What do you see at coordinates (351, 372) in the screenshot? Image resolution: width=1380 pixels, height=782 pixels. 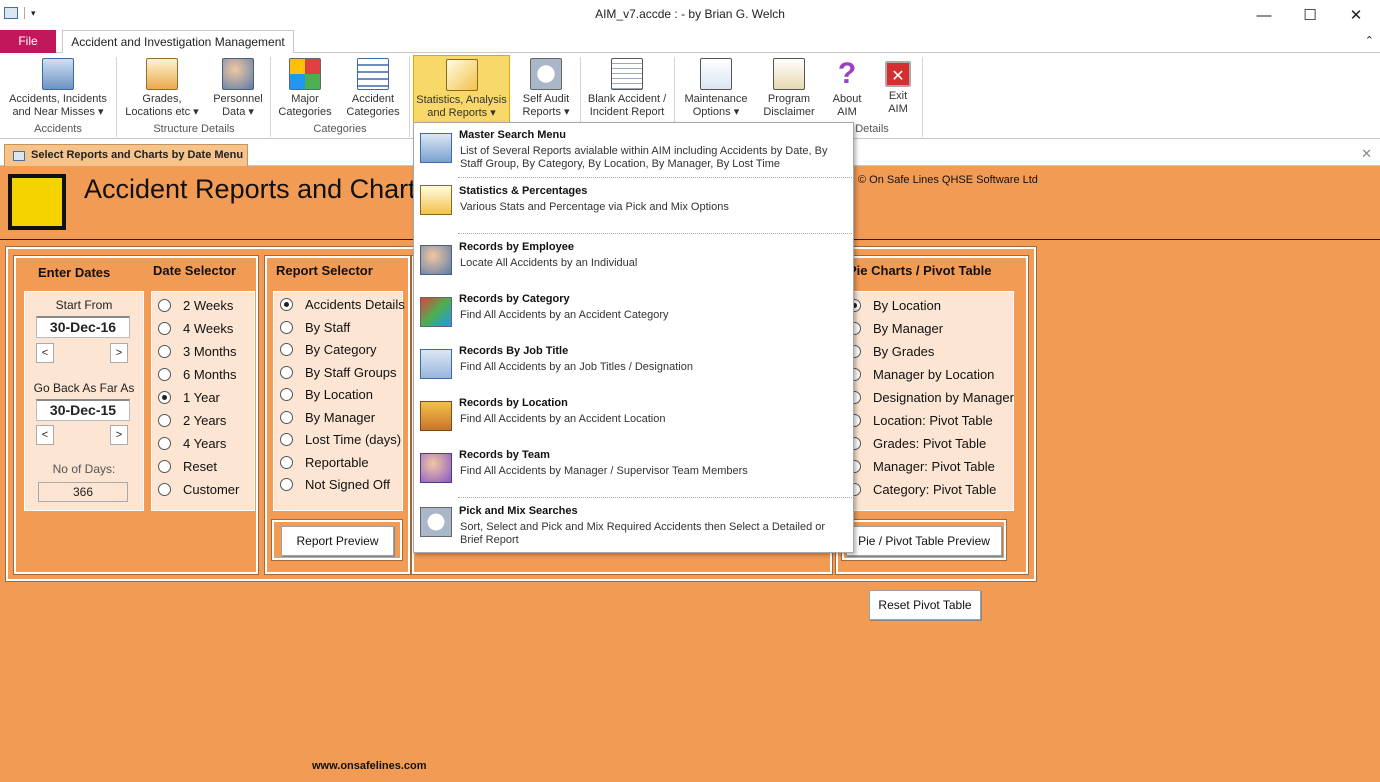 I see `report_selector-option-label: By Staff Groups` at bounding box center [351, 372].